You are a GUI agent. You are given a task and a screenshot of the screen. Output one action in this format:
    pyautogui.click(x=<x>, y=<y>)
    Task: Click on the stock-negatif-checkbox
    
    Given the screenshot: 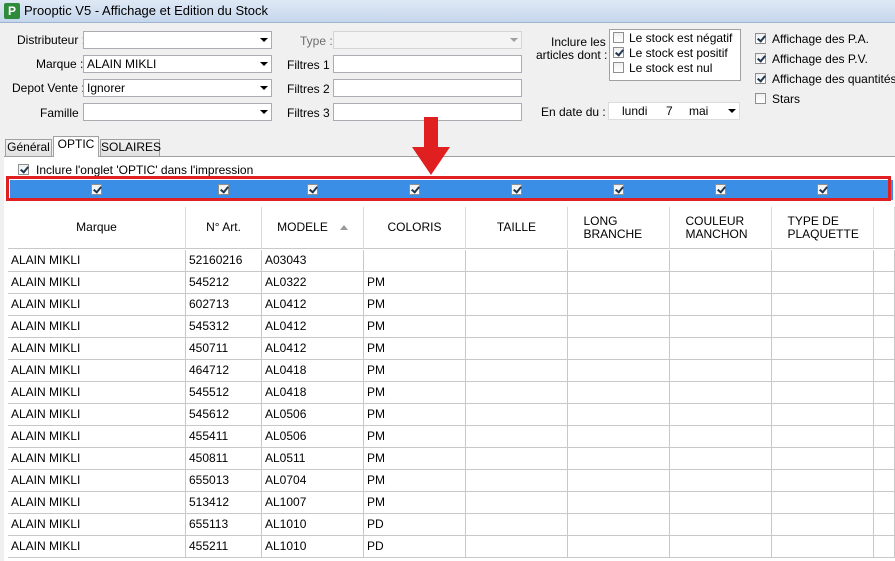 What is the action you would take?
    pyautogui.click(x=618, y=37)
    